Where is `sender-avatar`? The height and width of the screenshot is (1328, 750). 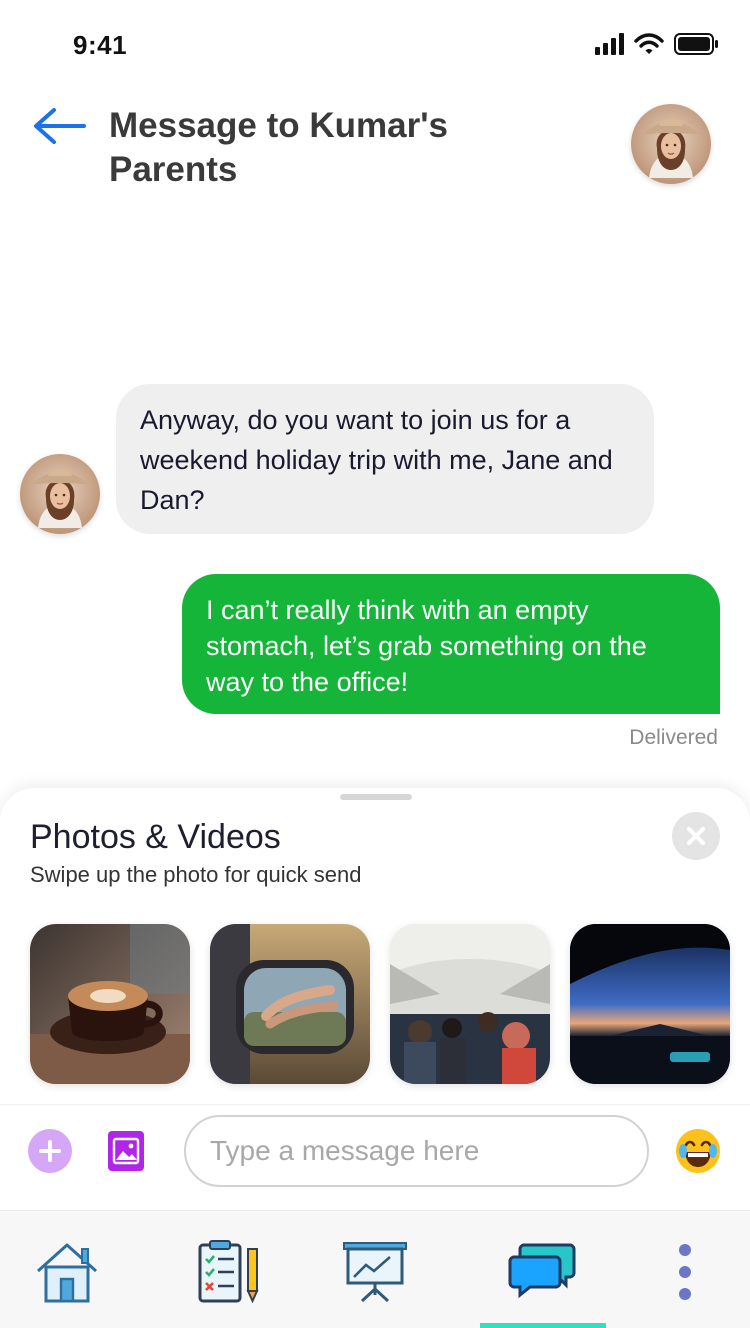
sender-avatar is located at coordinates (60, 494).